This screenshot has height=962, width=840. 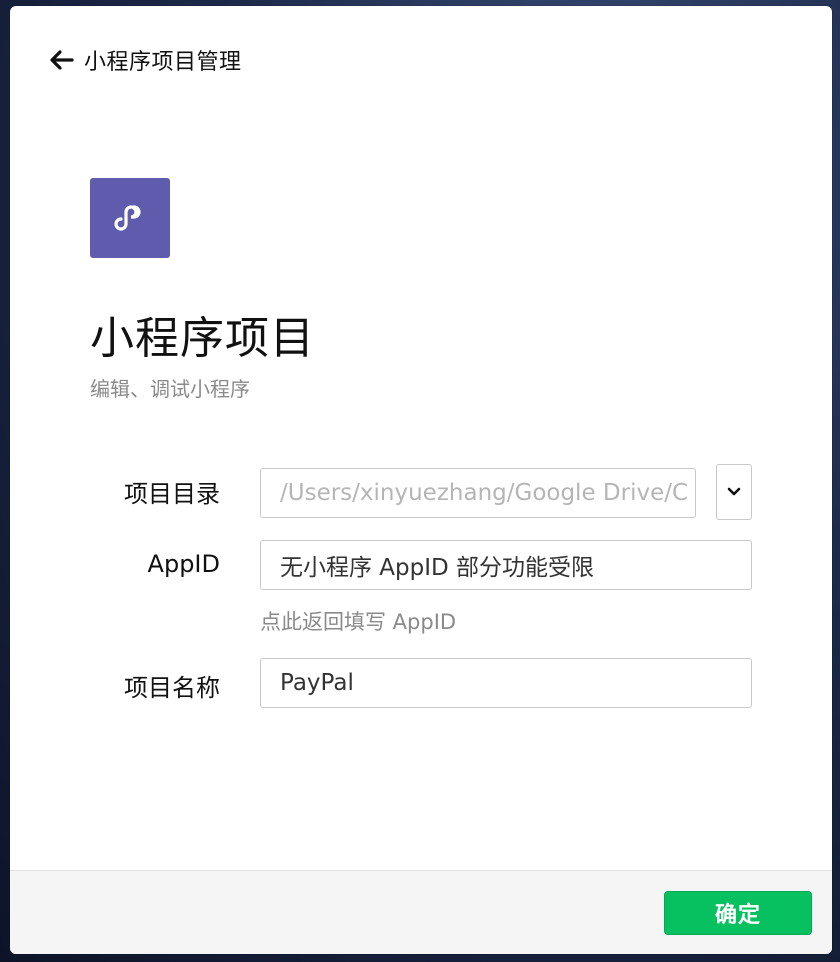 What do you see at coordinates (202, 338) in the screenshot?
I see `page-title: 小程序项目` at bounding box center [202, 338].